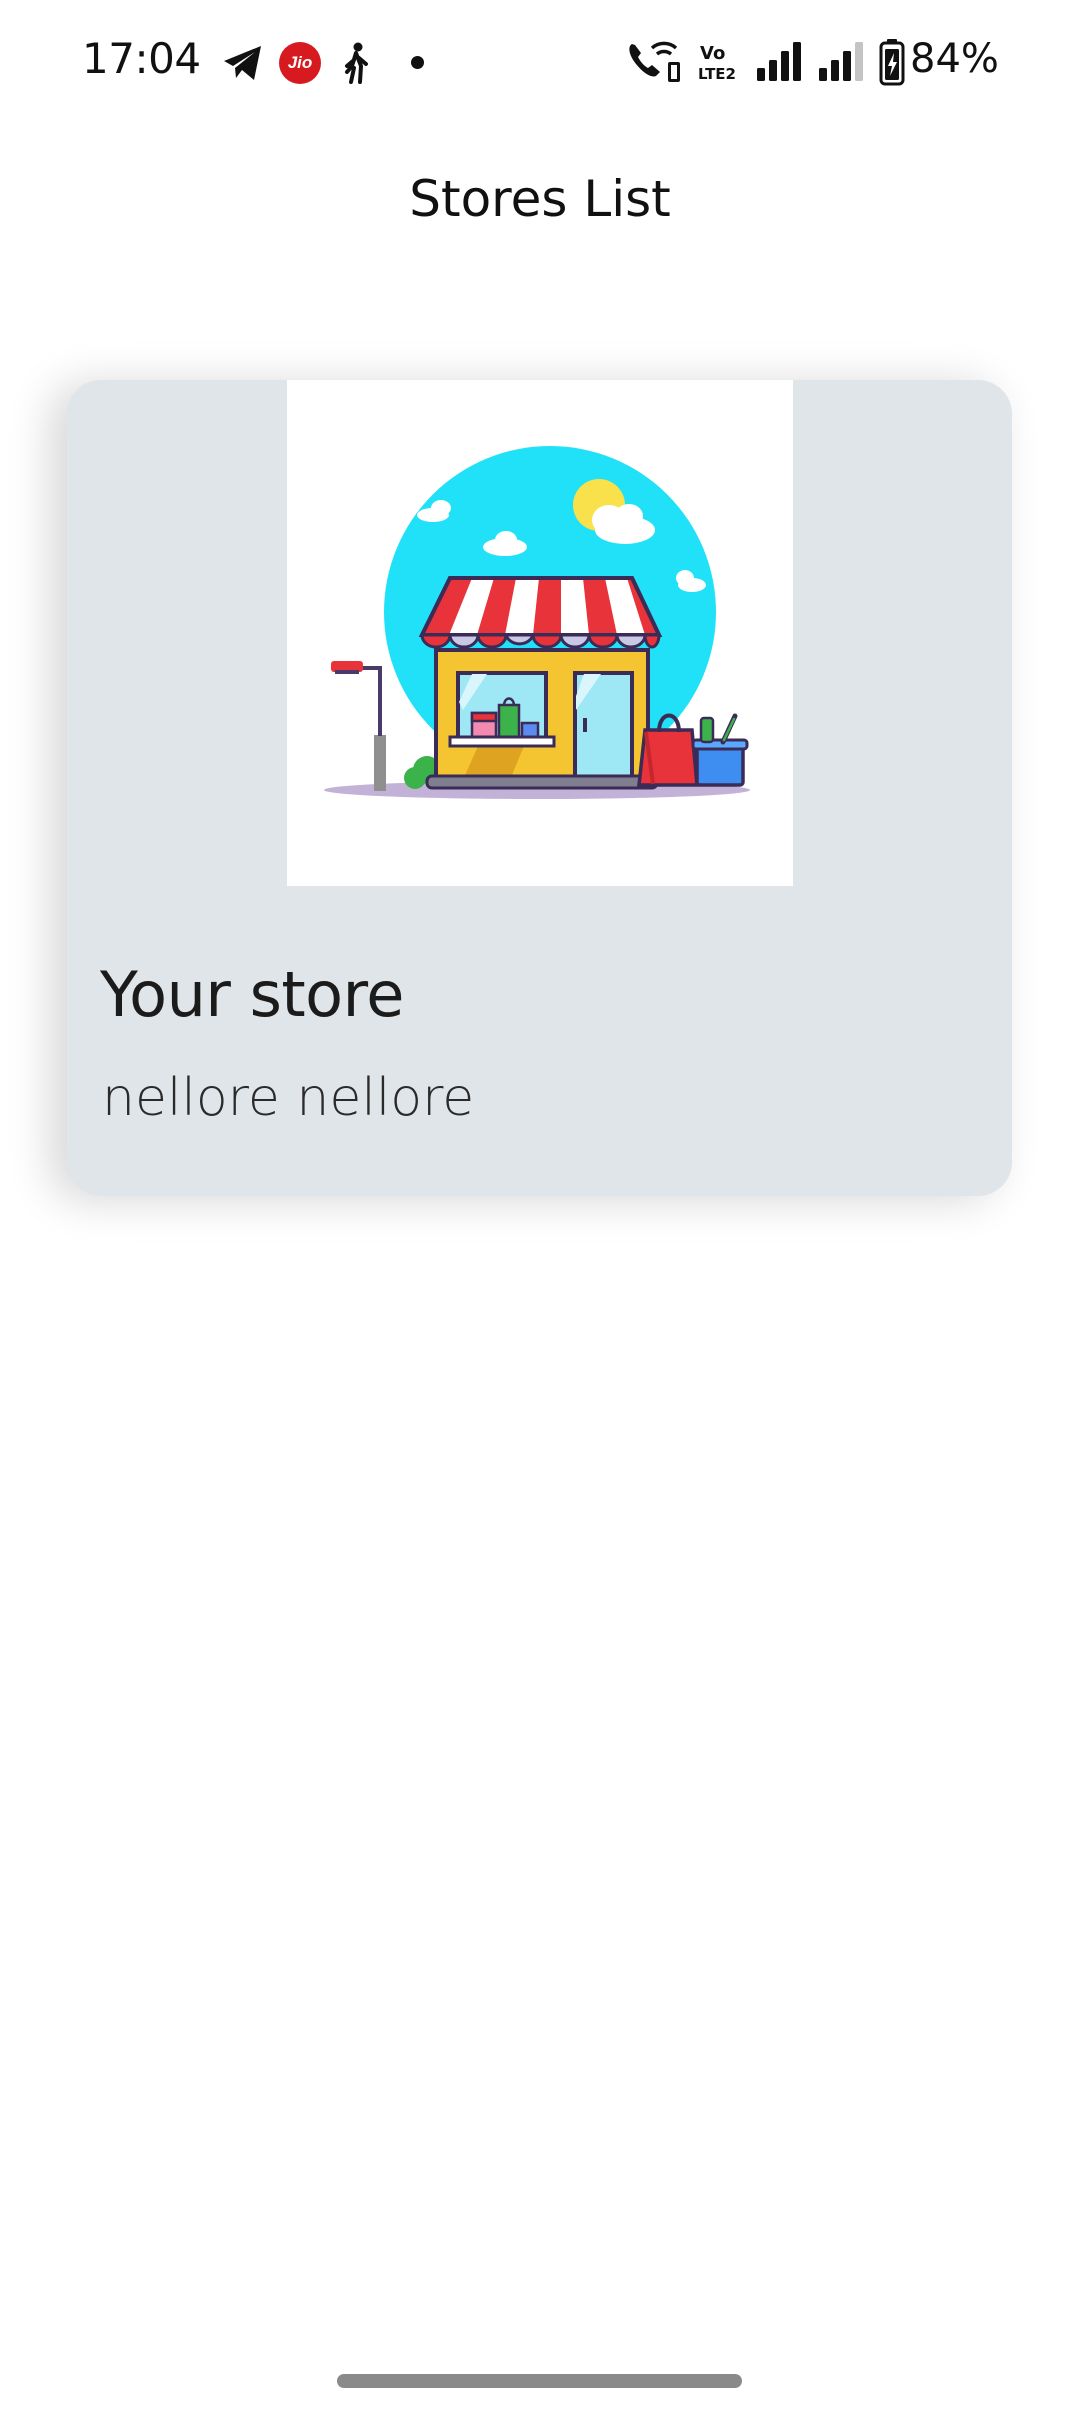 This screenshot has width=1080, height=2412. I want to click on home-indicator, so click(539, 2381).